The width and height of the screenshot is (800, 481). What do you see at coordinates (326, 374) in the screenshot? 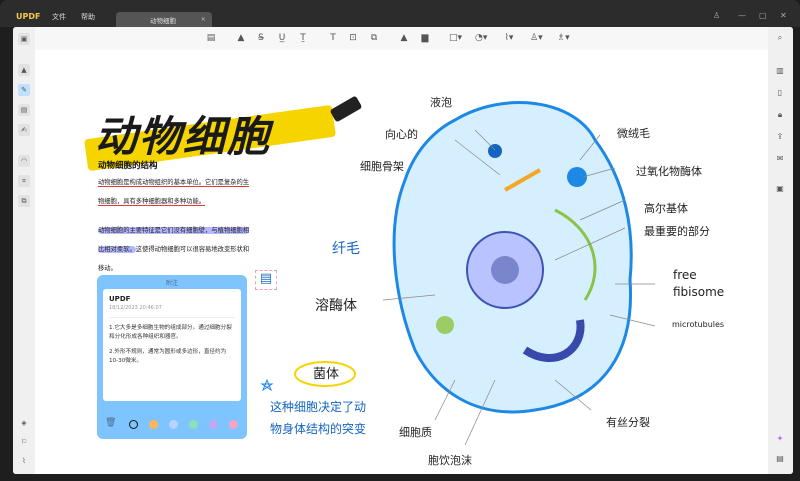
I see `label-bacteria: 菌体` at bounding box center [326, 374].